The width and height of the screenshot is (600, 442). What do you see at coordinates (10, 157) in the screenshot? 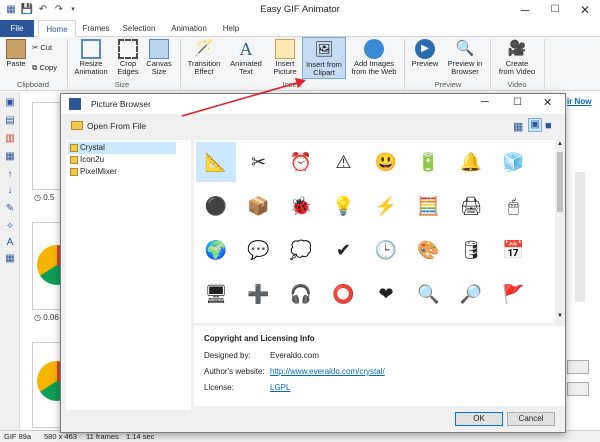
I see `duplicate-frame-icon: ▦` at bounding box center [10, 157].